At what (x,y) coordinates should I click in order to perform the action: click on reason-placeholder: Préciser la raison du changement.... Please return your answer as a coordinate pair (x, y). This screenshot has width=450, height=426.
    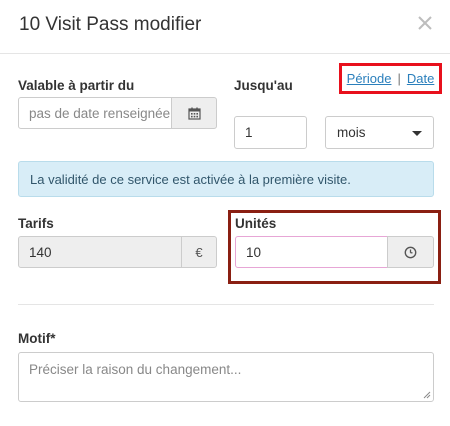
    Looking at the image, I should click on (135, 369).